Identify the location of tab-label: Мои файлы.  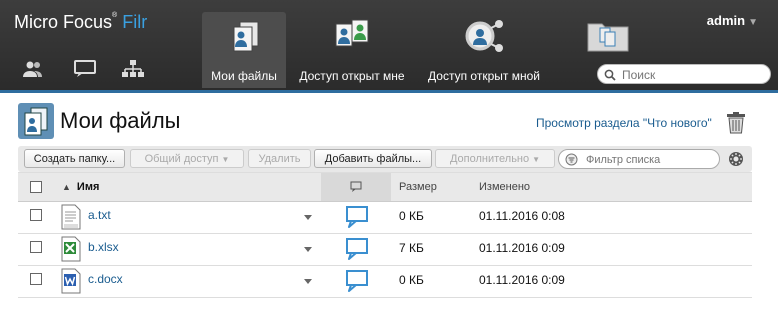
(244, 76).